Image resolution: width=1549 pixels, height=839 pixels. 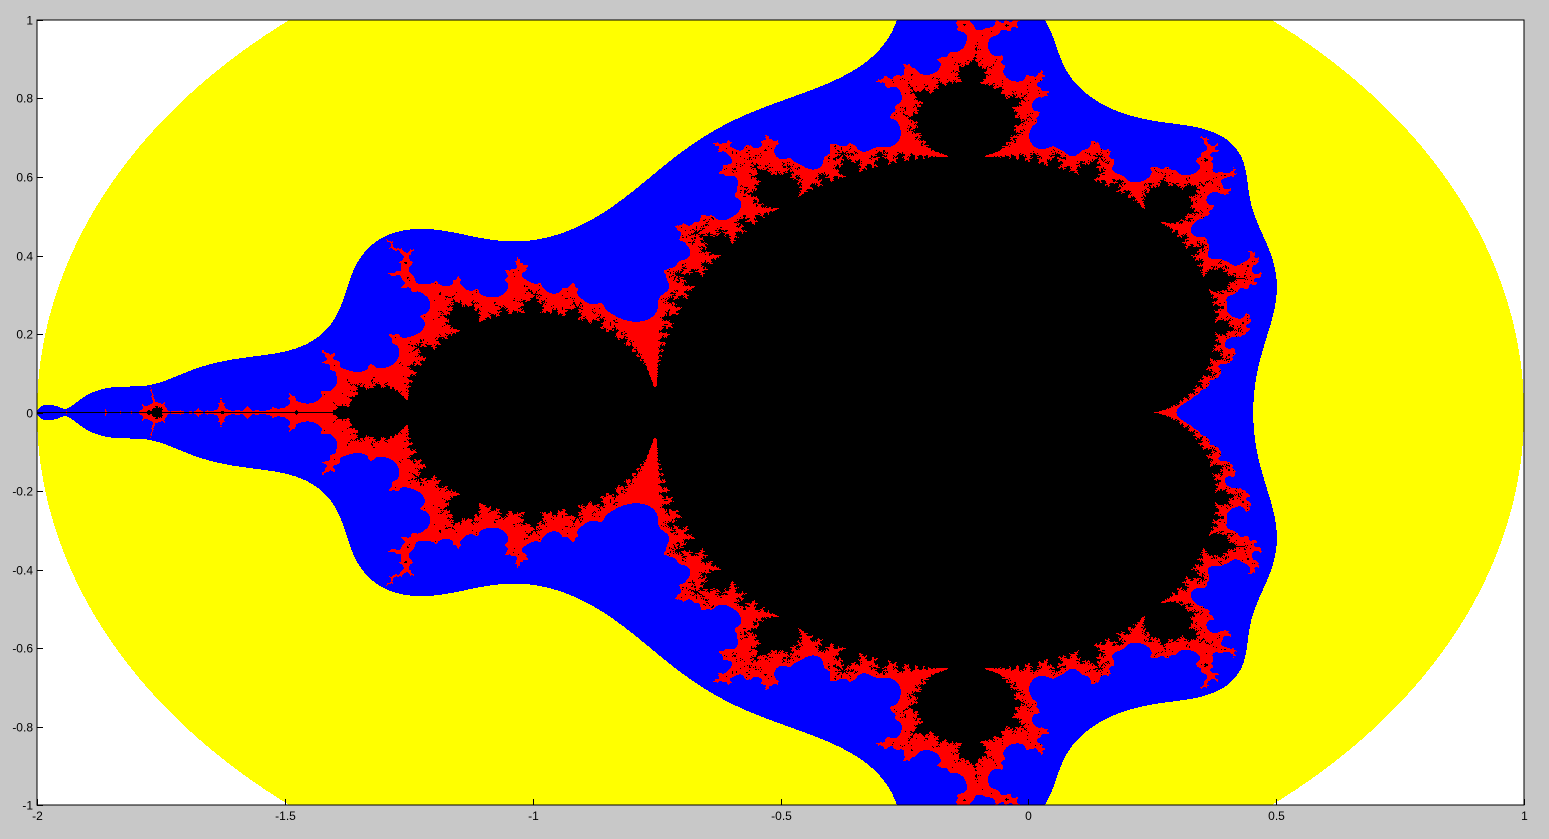 What do you see at coordinates (533, 816) in the screenshot?
I see `x-tick-label: -1` at bounding box center [533, 816].